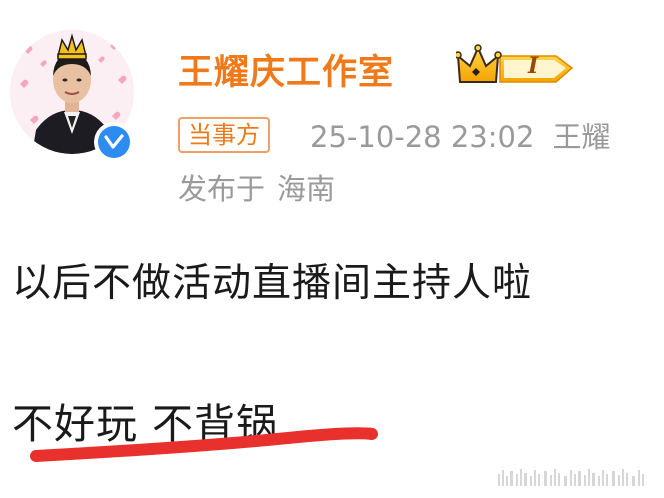  What do you see at coordinates (422, 137) in the screenshot?
I see `timestamp: 25-10-28 23:02` at bounding box center [422, 137].